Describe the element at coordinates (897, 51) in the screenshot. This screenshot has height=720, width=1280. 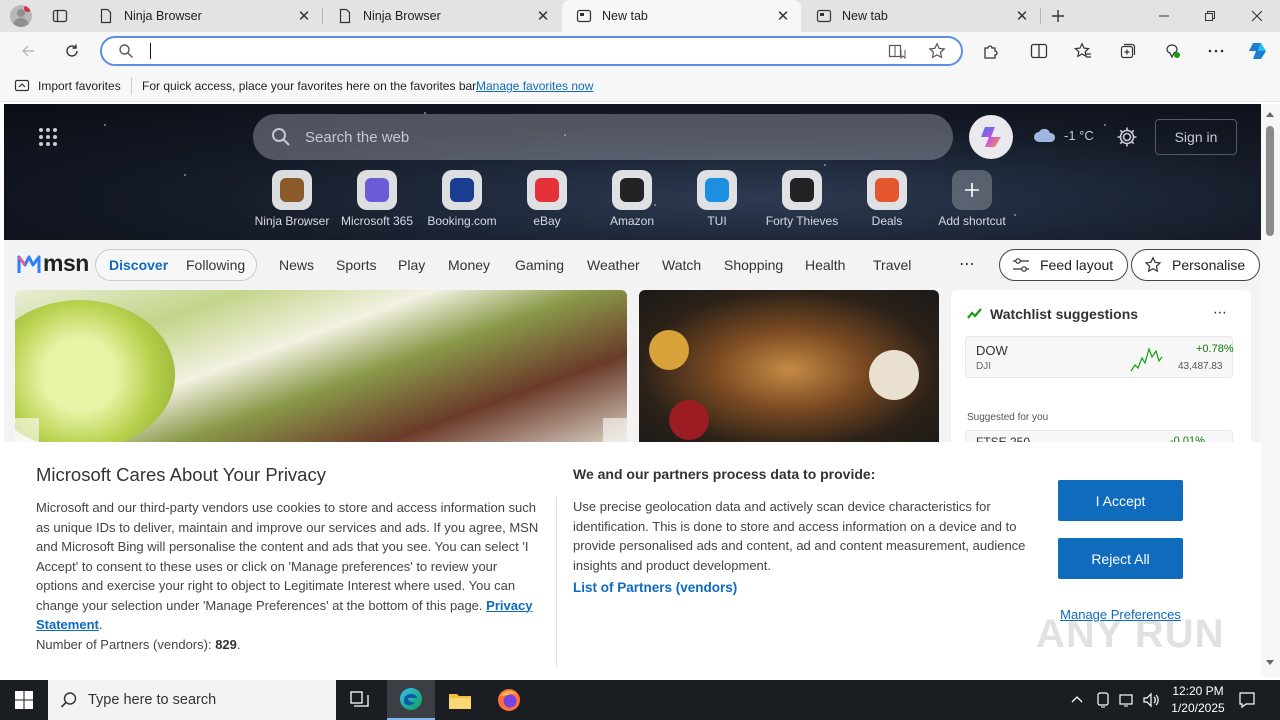
I see `immersive-reader-icon` at that location.